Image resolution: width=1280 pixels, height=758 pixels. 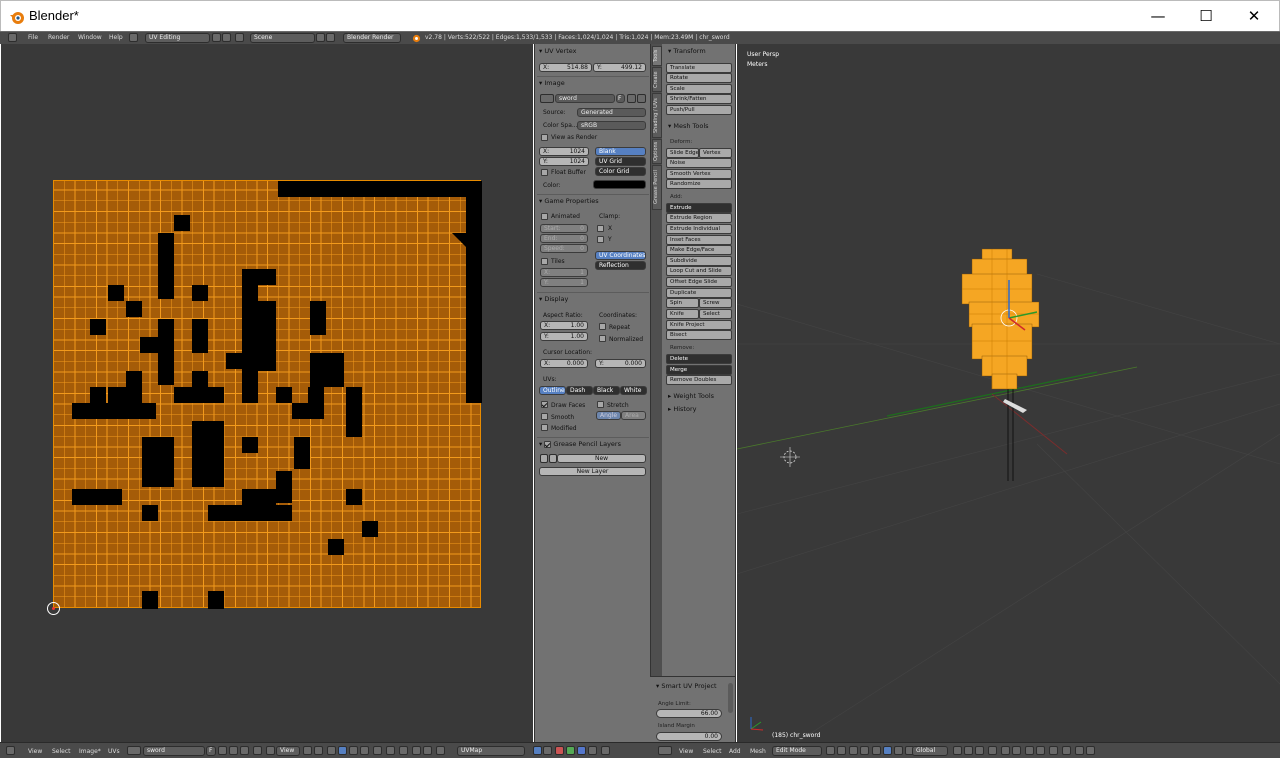 What do you see at coordinates (898, 750) in the screenshot?
I see `rotate-manip-icon` at bounding box center [898, 750].